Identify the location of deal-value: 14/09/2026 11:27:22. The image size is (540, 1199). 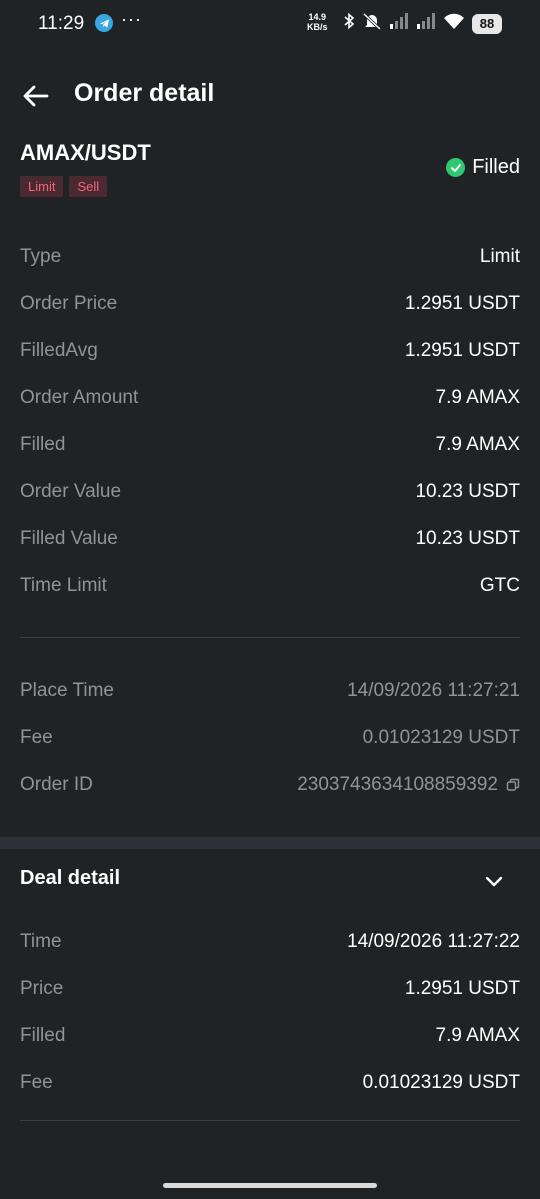
(433, 941).